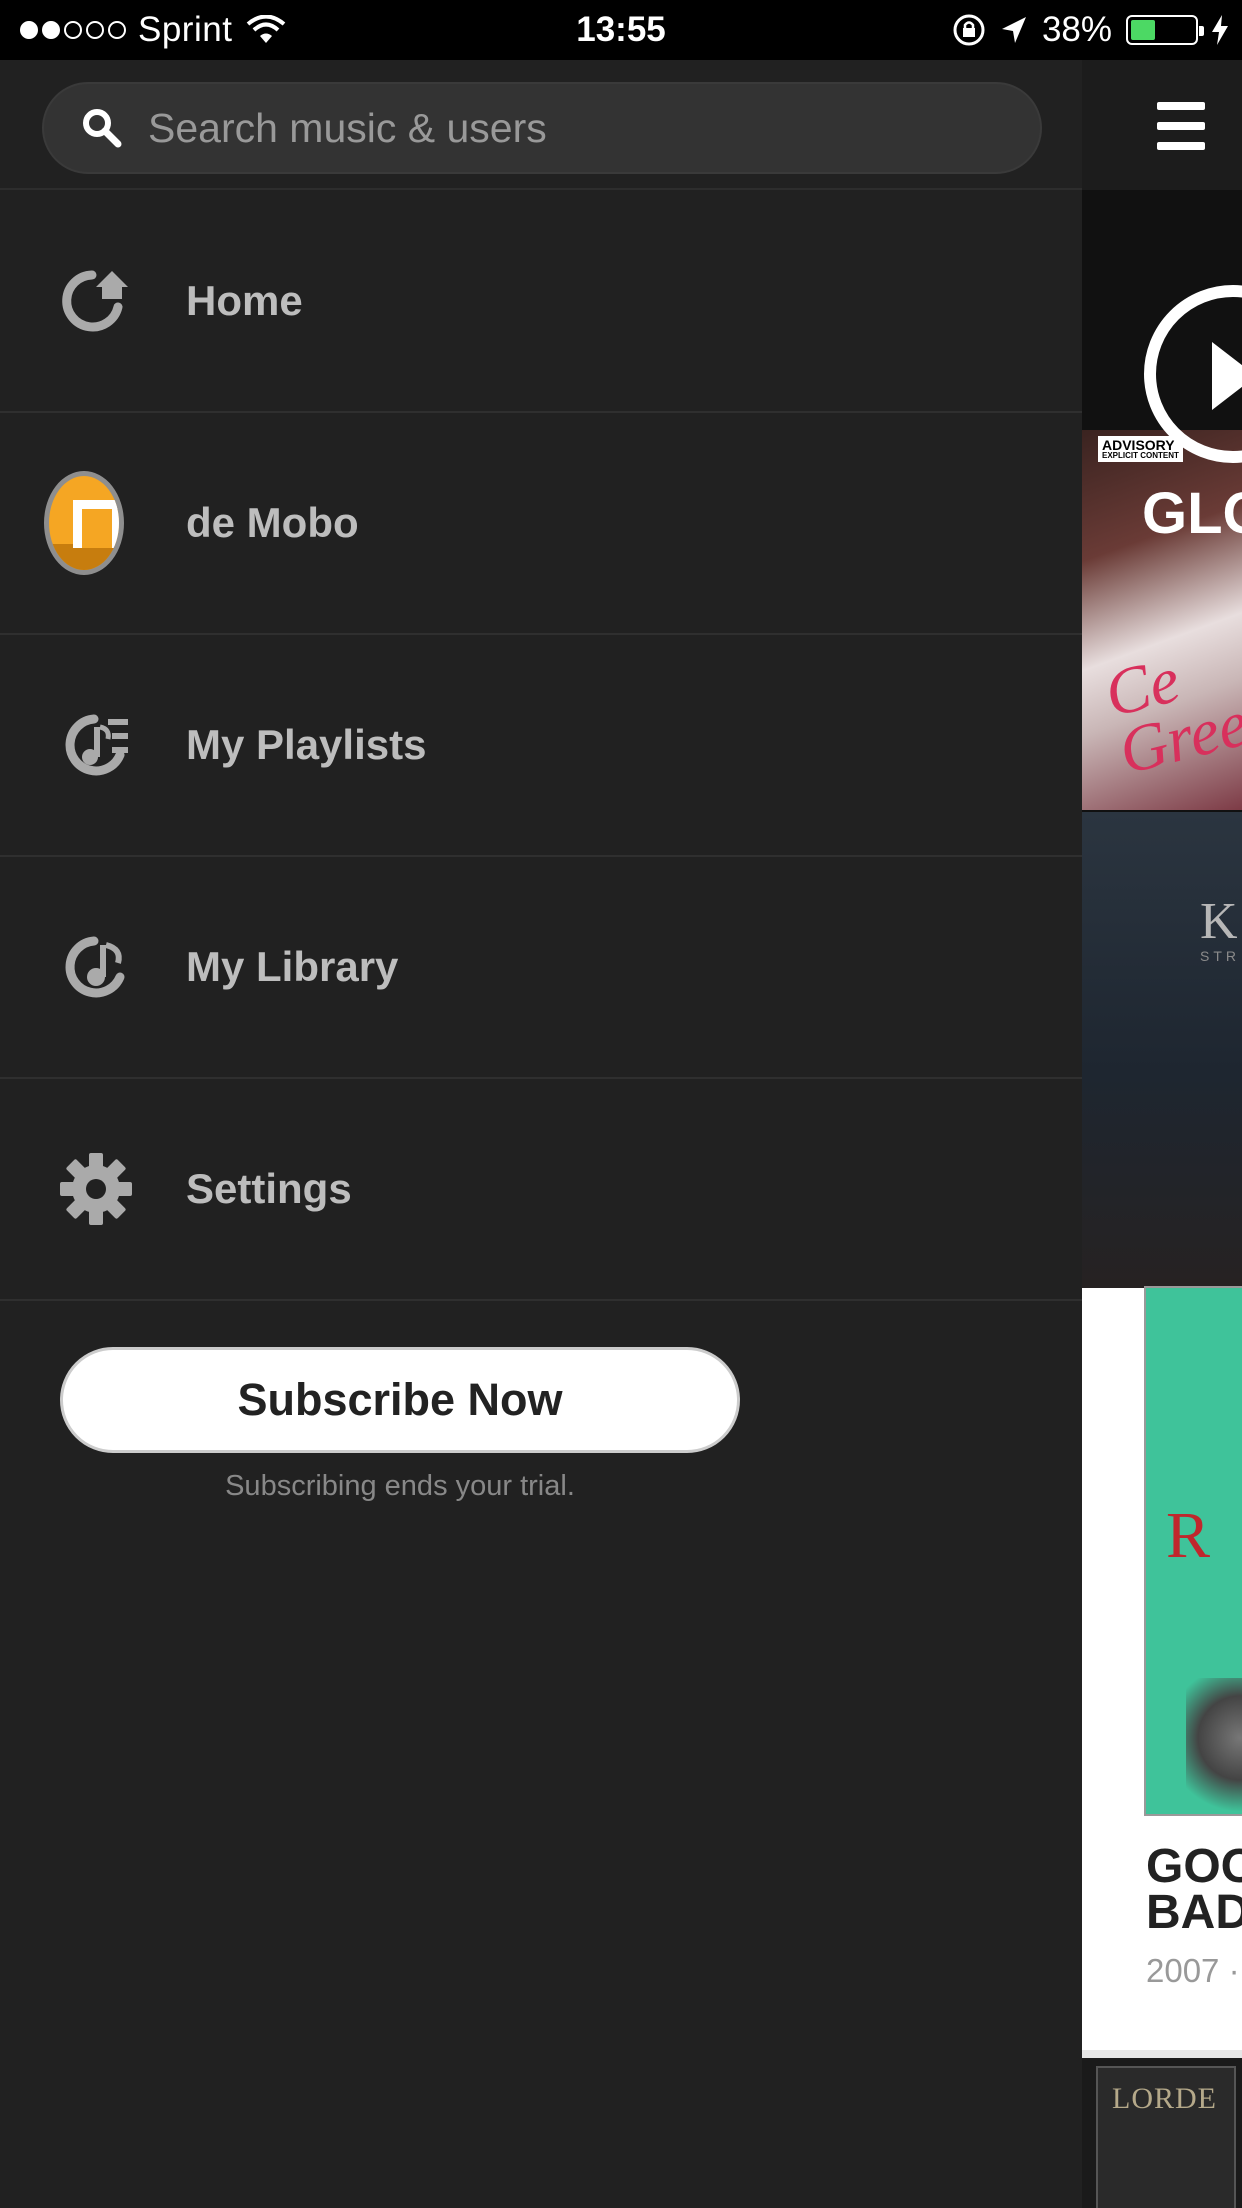  What do you see at coordinates (621, 30) in the screenshot?
I see `status-bar: Sprint 13:55 38%` at bounding box center [621, 30].